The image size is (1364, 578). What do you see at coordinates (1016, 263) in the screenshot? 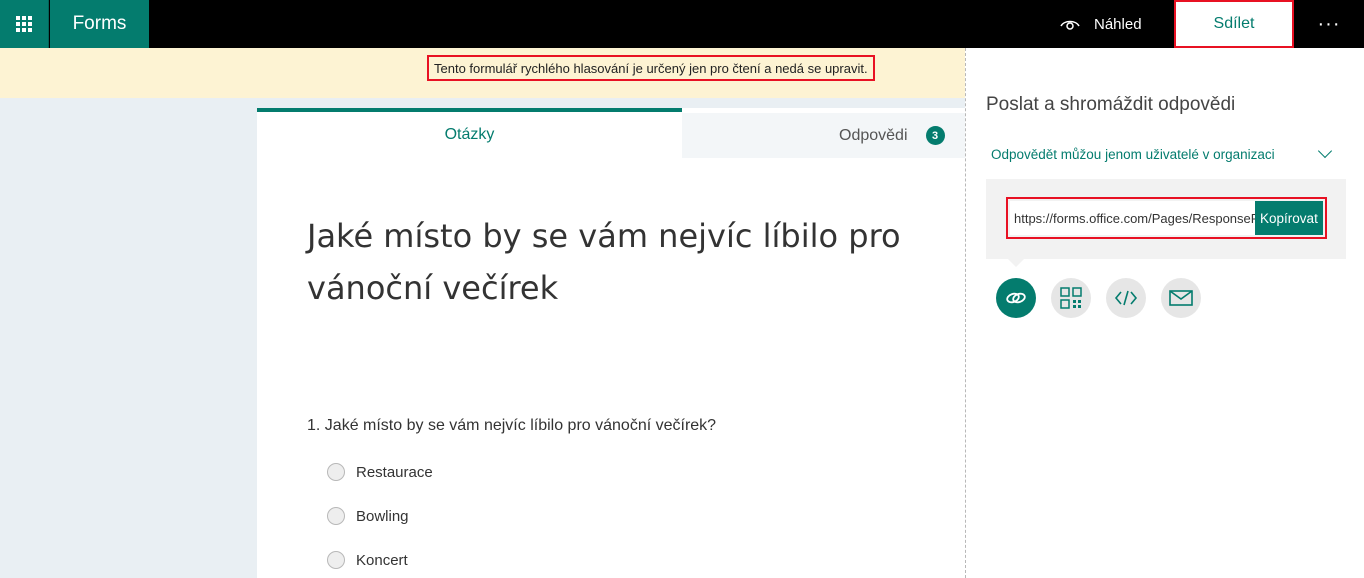
I see `link-box-pointer` at bounding box center [1016, 263].